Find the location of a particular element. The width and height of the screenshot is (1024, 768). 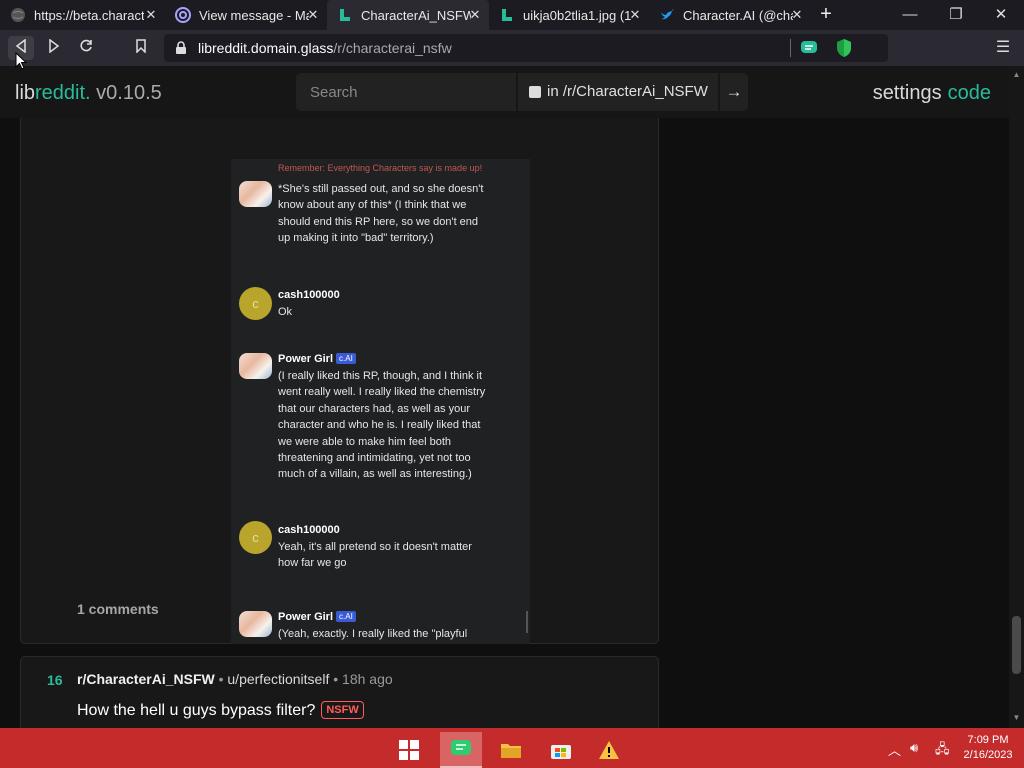

post-title: How the hell u guys bypass filter? NSFW is located at coordinates (220, 710).